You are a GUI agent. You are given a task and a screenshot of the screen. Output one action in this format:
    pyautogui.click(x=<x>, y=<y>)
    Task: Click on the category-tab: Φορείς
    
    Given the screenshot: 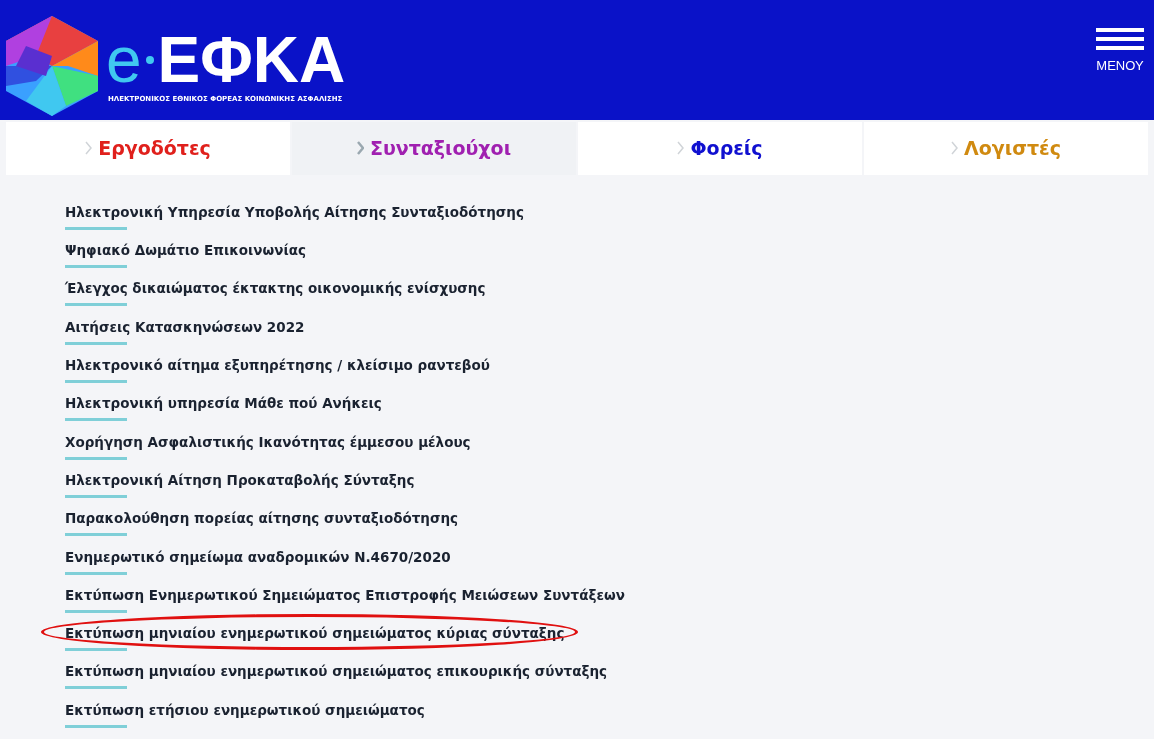 What is the action you would take?
    pyautogui.click(x=720, y=148)
    